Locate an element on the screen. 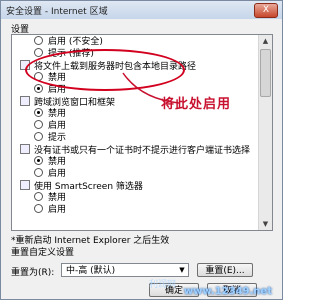 The width and height of the screenshot is (320, 300). reset-level-value: 中-高 (默认) is located at coordinates (91, 271).